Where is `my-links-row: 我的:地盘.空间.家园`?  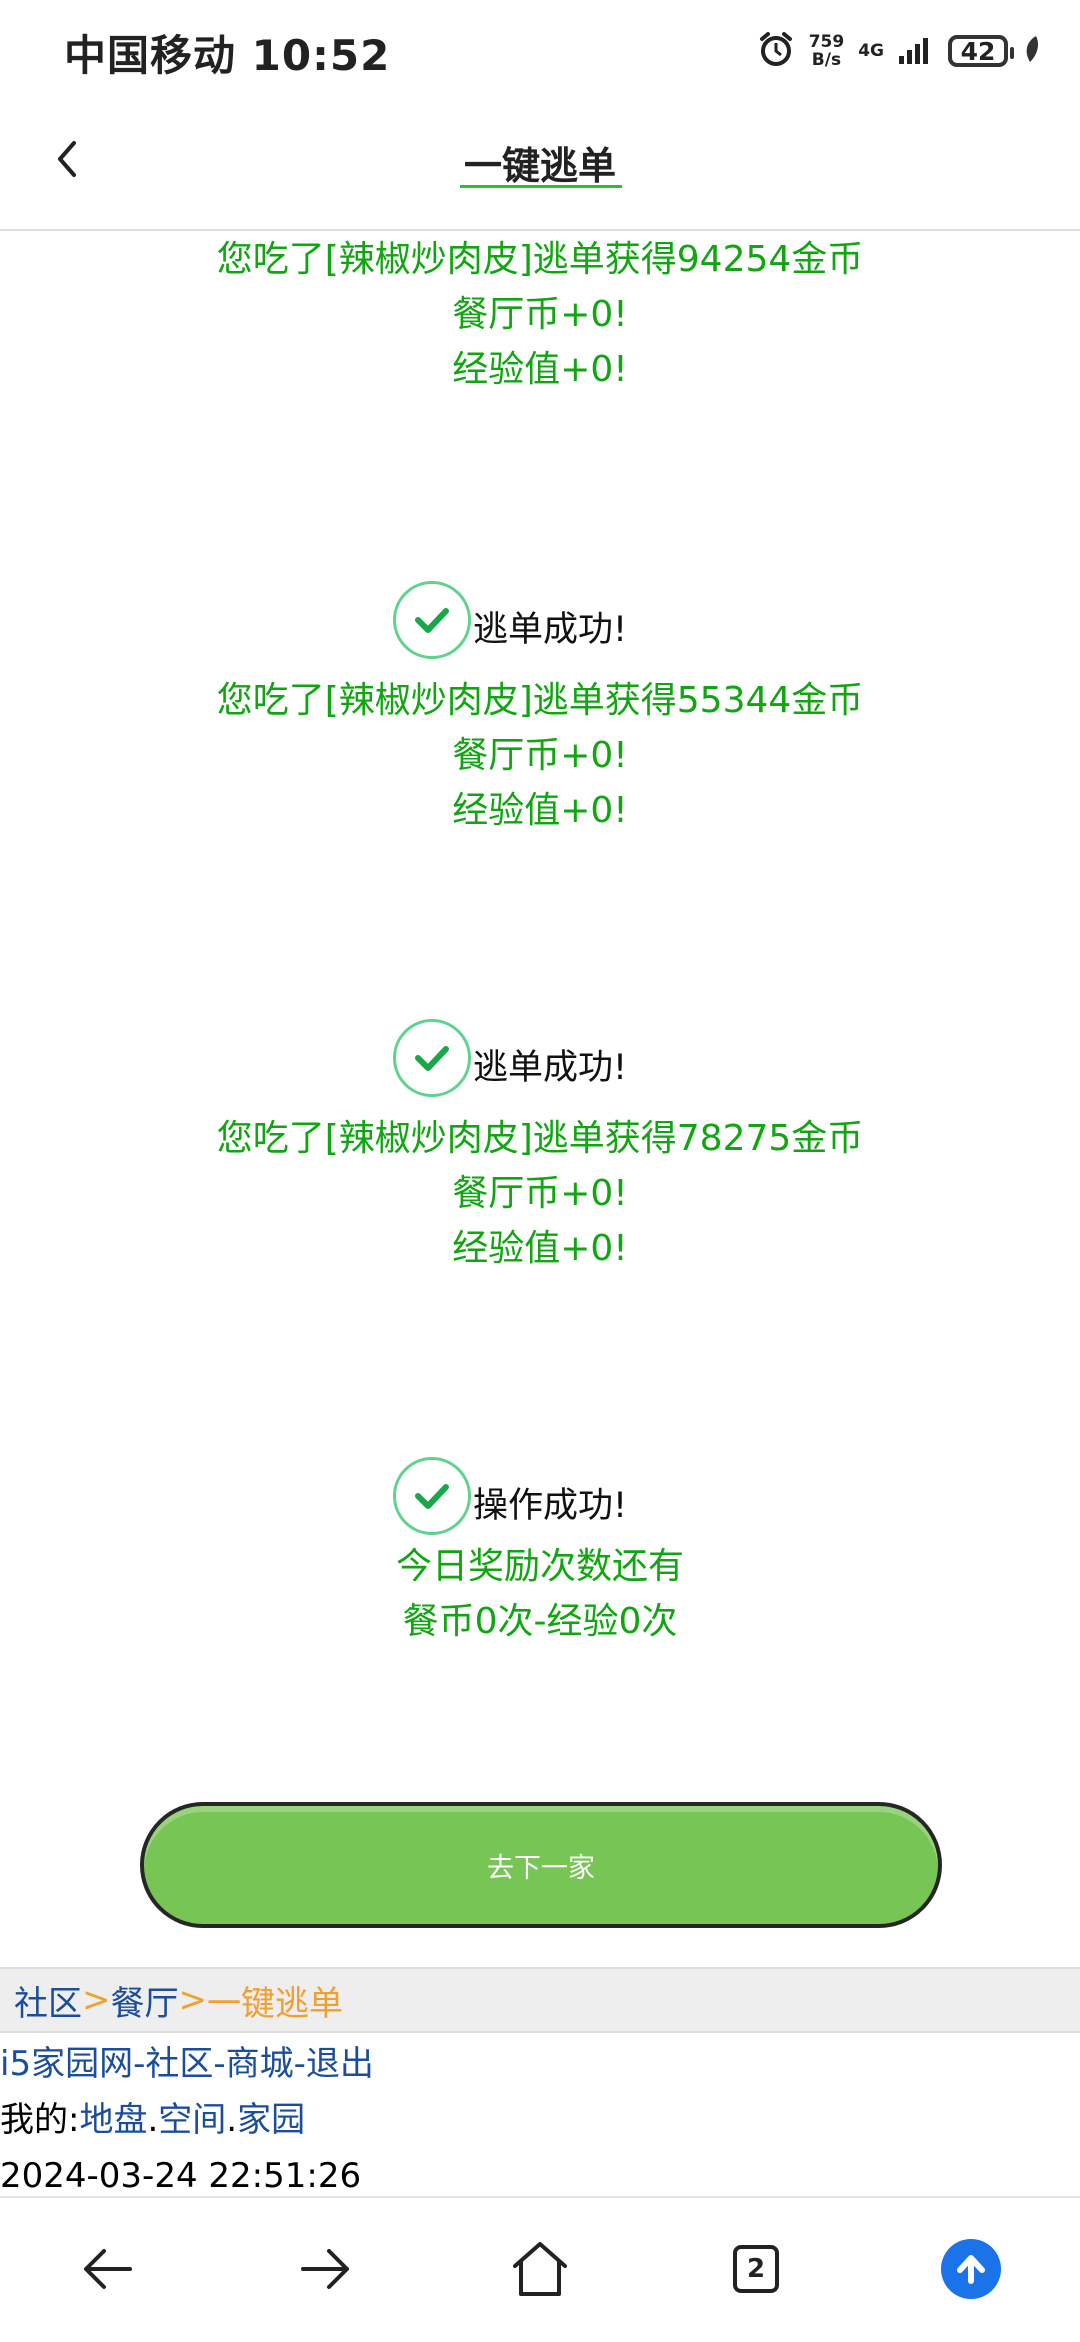
my-links-row: 我的:地盘.空间.家园 is located at coordinates (540, 2120).